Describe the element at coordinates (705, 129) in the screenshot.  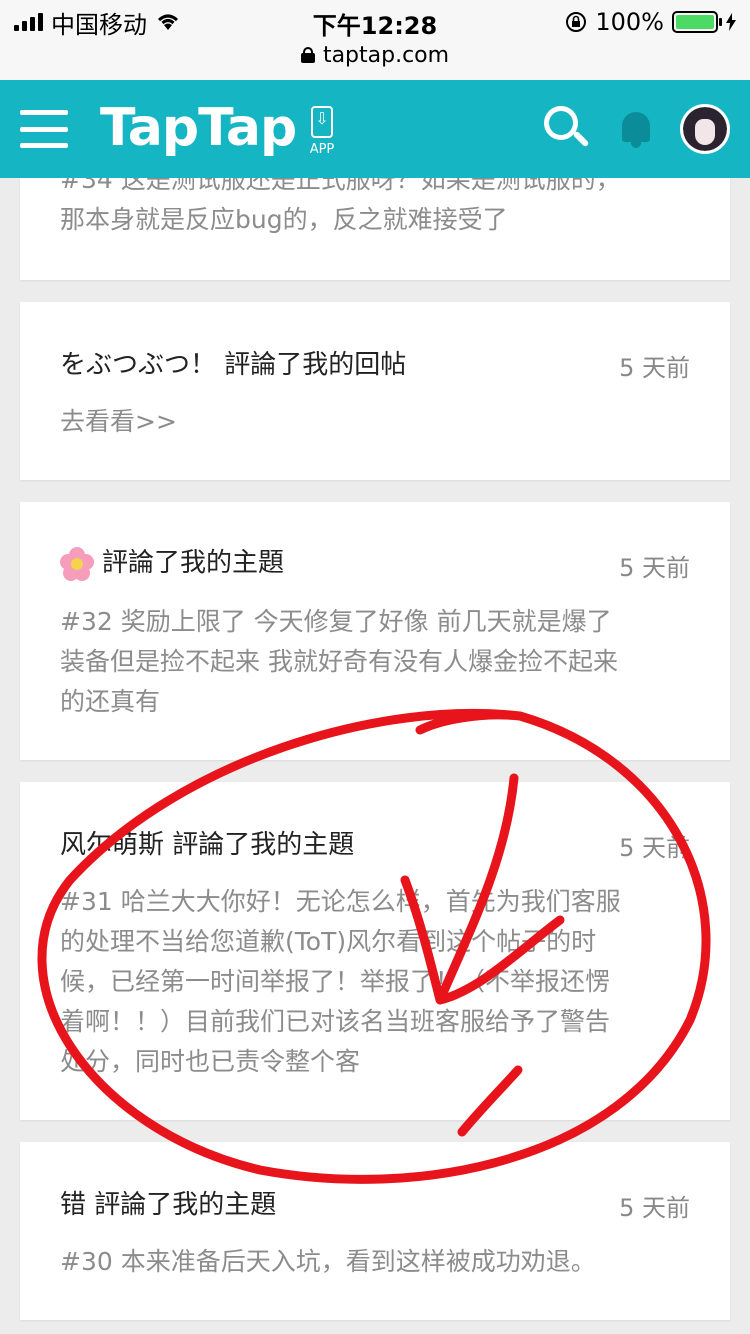
I see `avatar` at that location.